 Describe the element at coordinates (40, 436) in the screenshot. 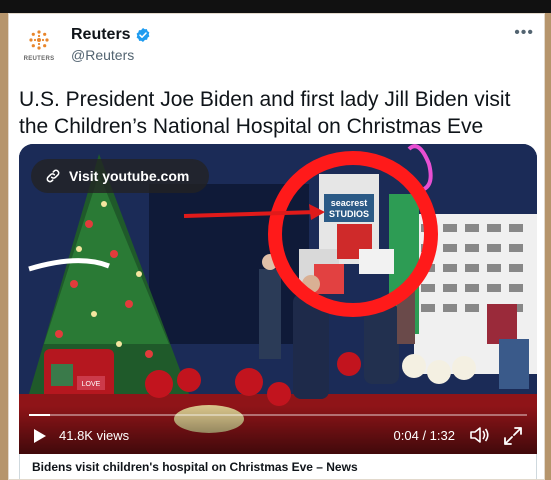

I see `play-icon` at that location.